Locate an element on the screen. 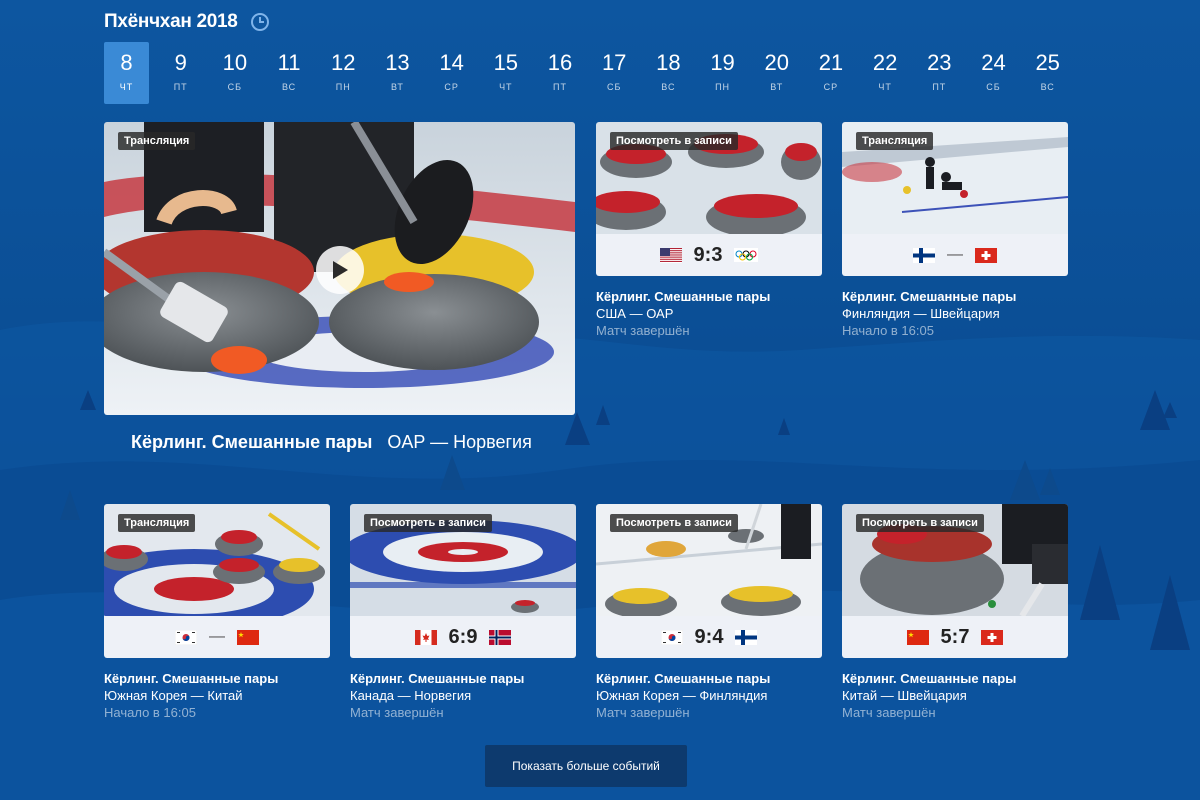 Image resolution: width=1200 pixels, height=800 pixels. day-of-week: СР is located at coordinates (451, 87).